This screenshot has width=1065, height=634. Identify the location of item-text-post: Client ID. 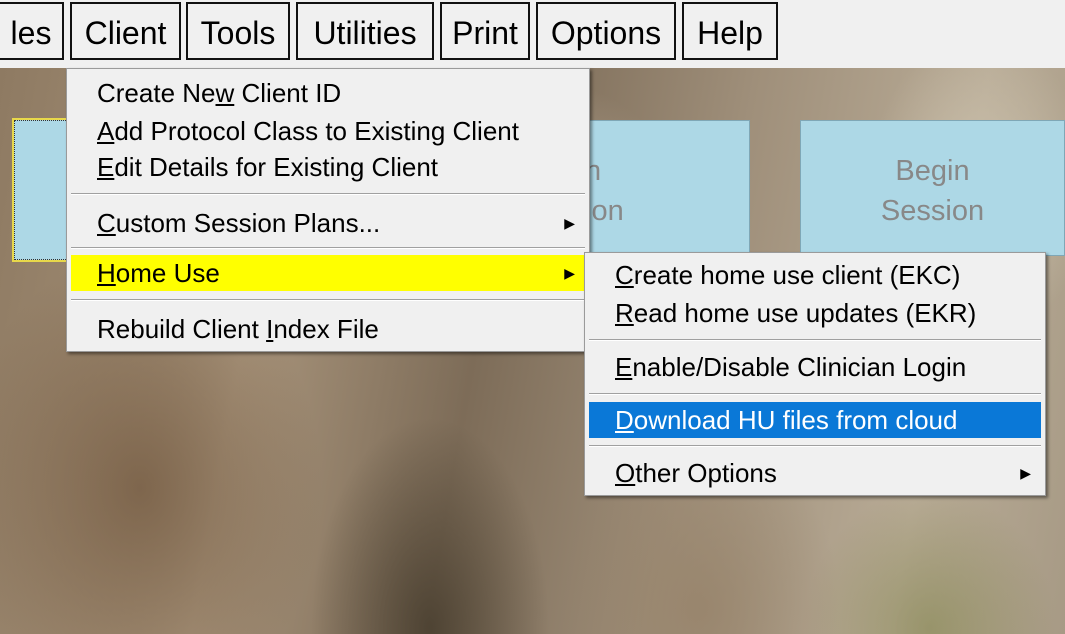
(288, 93).